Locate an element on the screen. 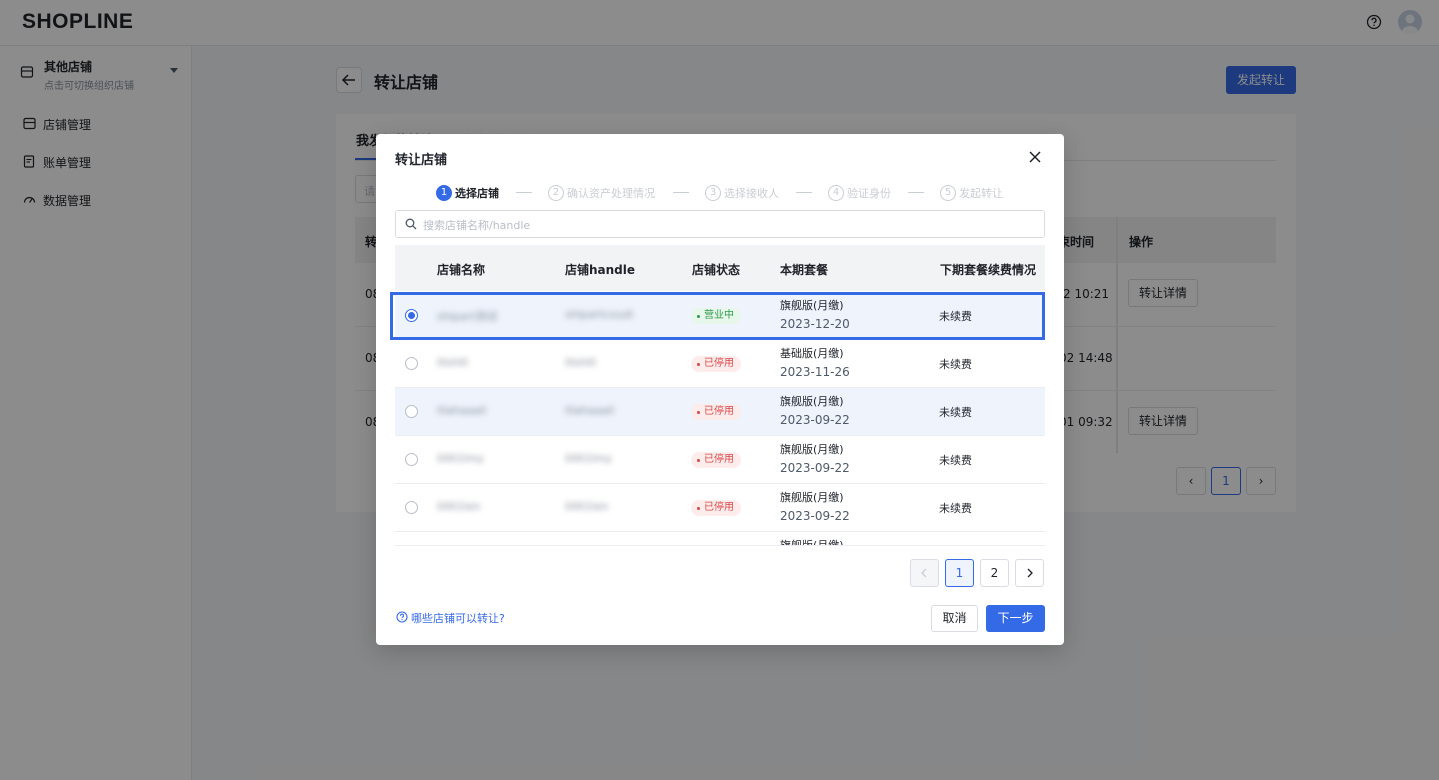 Image resolution: width=1439 pixels, height=780 pixels. table-row: 旗舰版(月缴) is located at coordinates (720, 539).